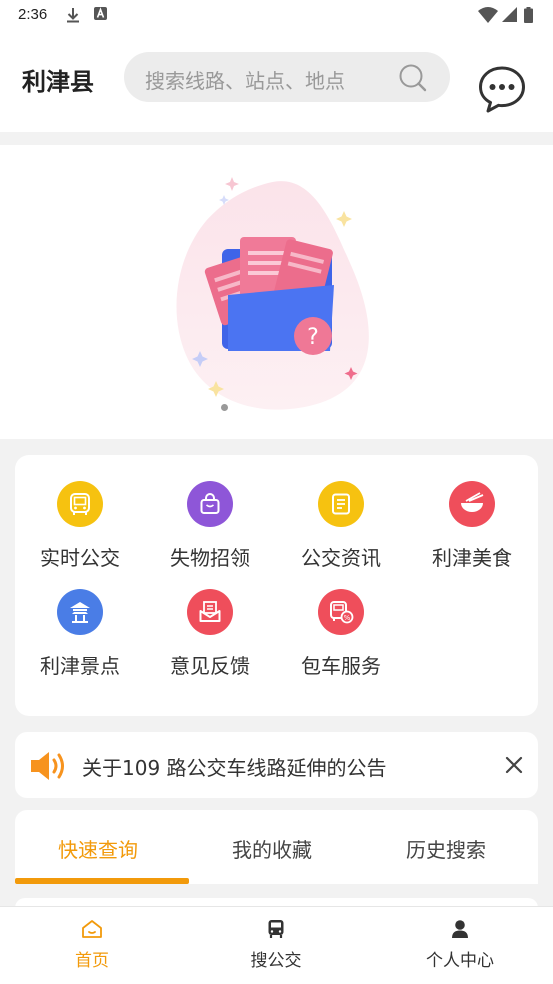 This screenshot has height=984, width=553. I want to click on status-time: 2:36, so click(33, 14).